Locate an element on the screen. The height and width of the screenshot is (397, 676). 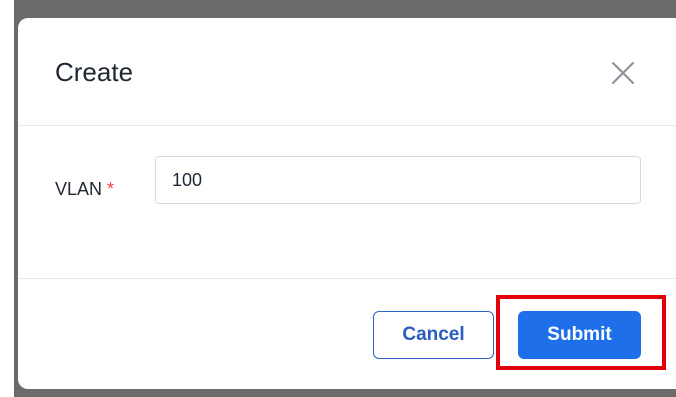
dialog-title: Create is located at coordinates (94, 72).